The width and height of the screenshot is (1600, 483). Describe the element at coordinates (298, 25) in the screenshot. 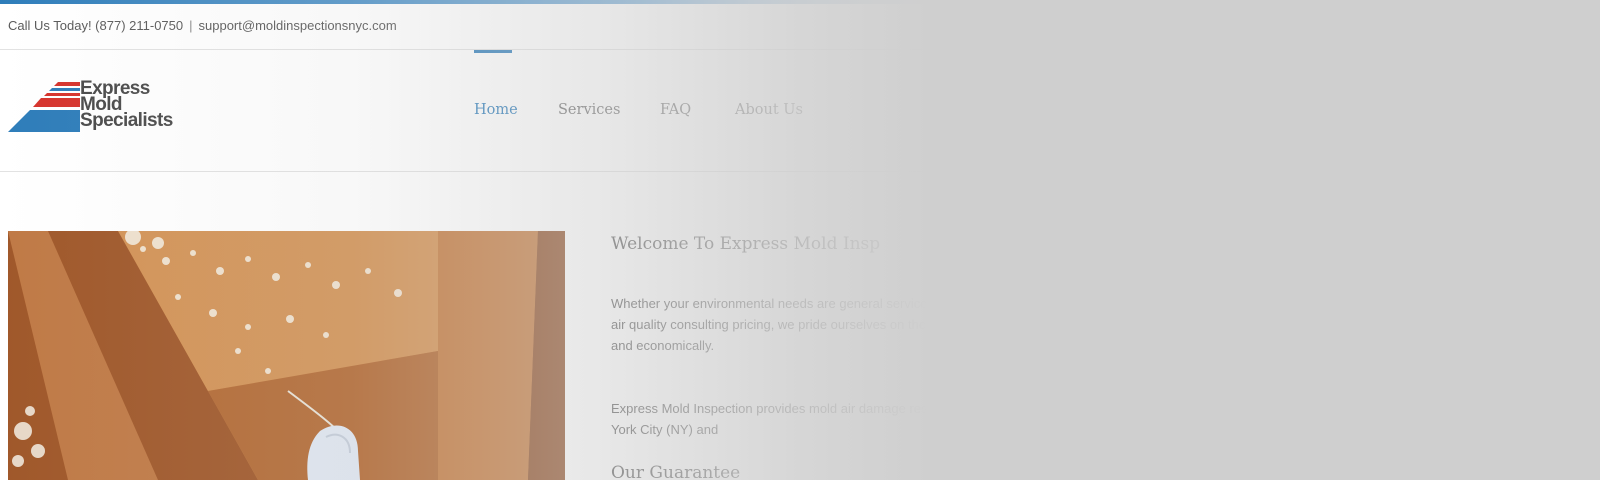

I see `email-link: support@moldinspectionsnyc.com` at that location.